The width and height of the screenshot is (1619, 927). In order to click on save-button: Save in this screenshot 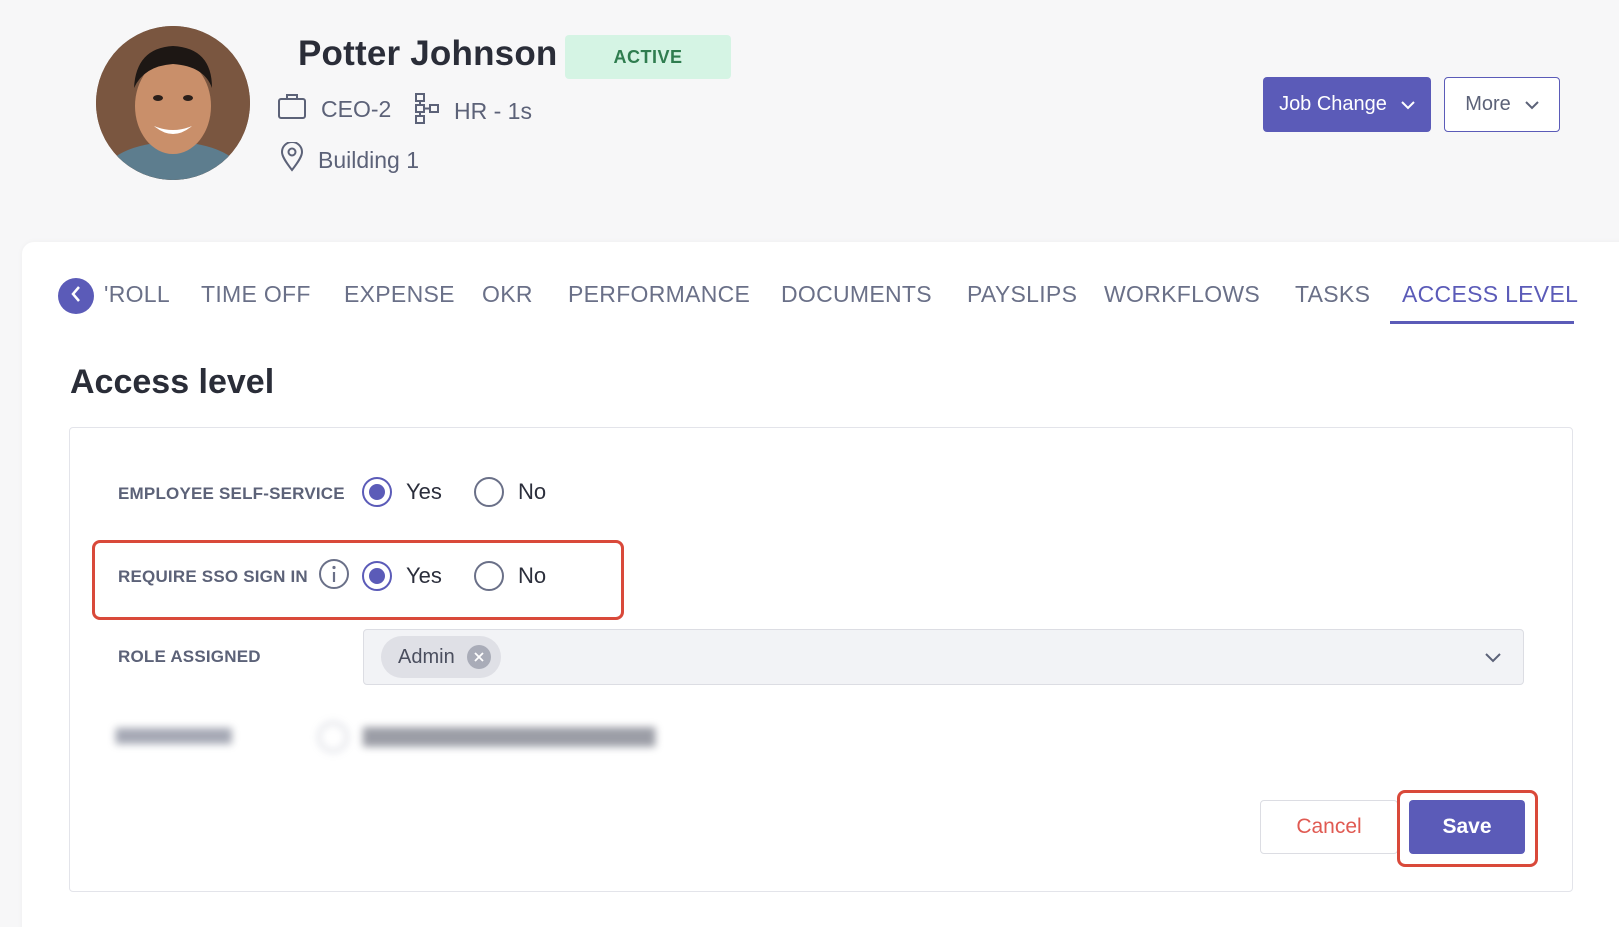, I will do `click(1467, 827)`.